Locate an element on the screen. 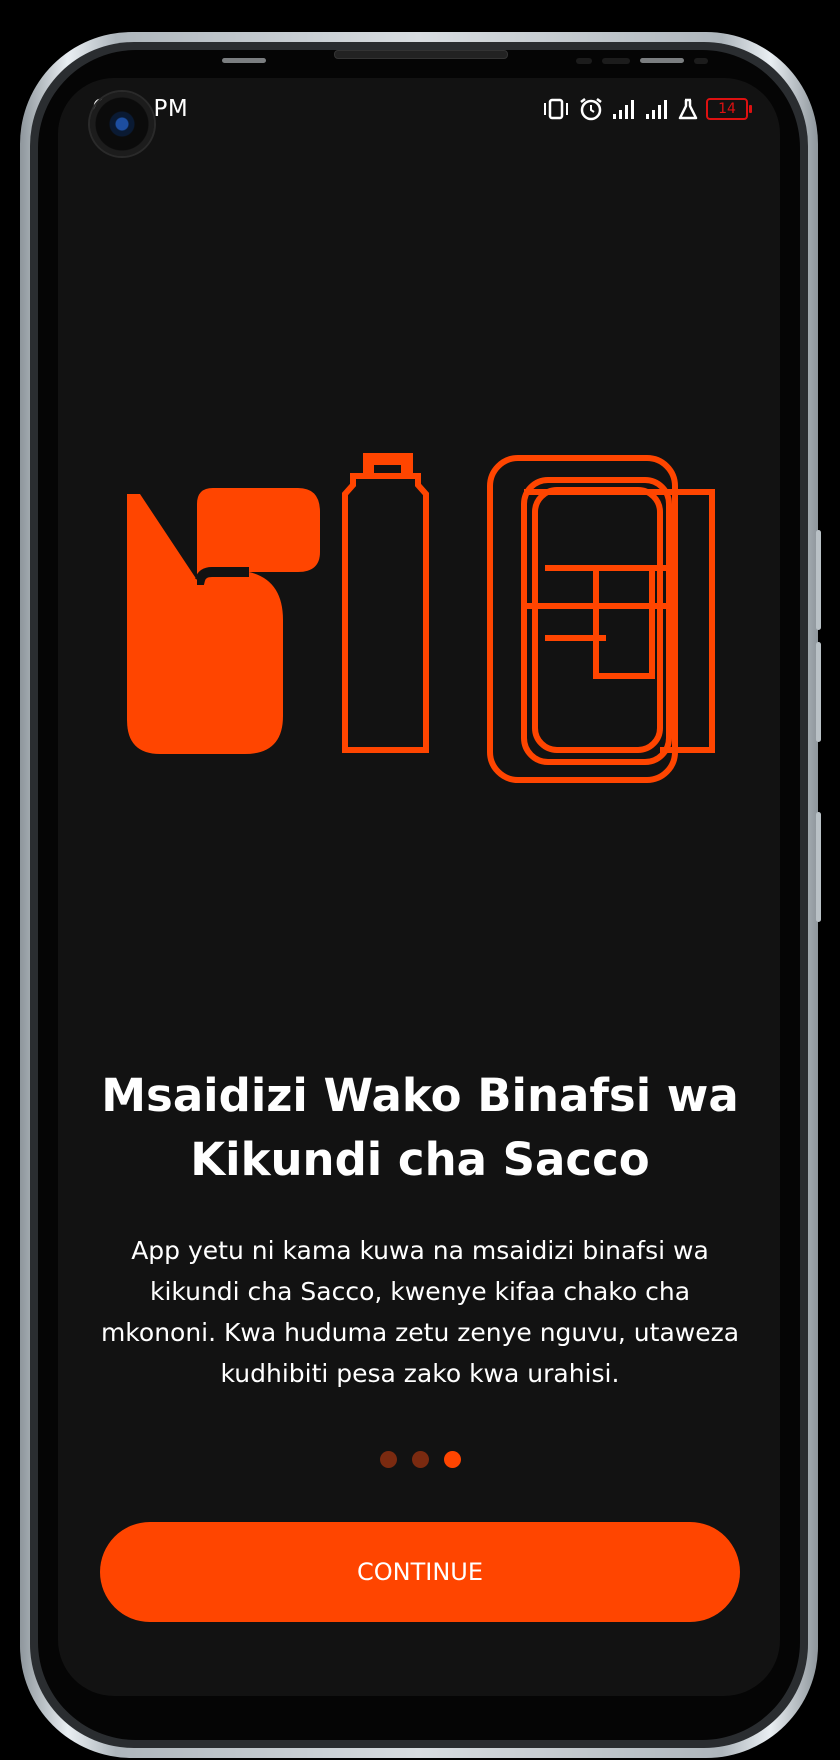  page-indicator is located at coordinates (420, 1459).